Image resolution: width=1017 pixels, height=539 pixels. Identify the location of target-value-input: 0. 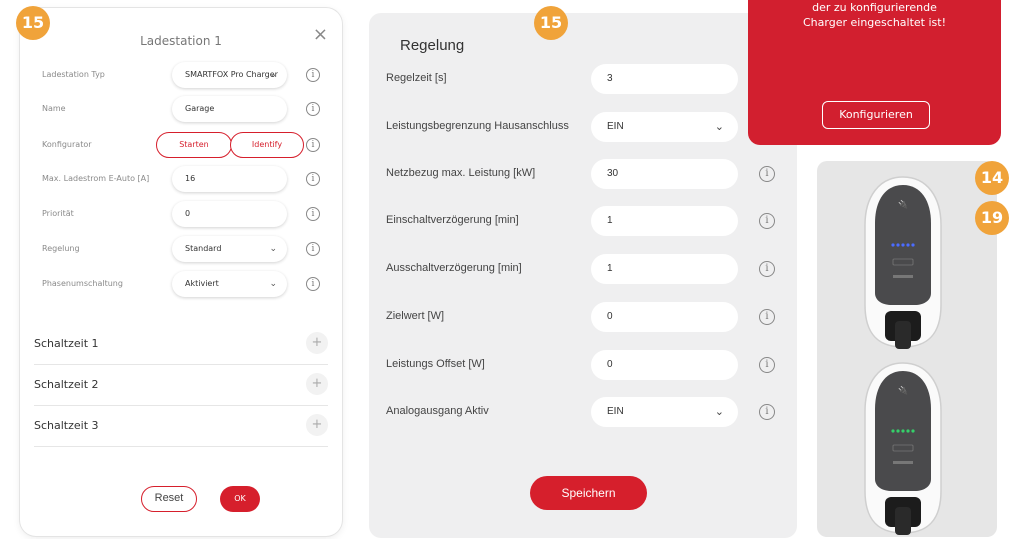
(664, 317).